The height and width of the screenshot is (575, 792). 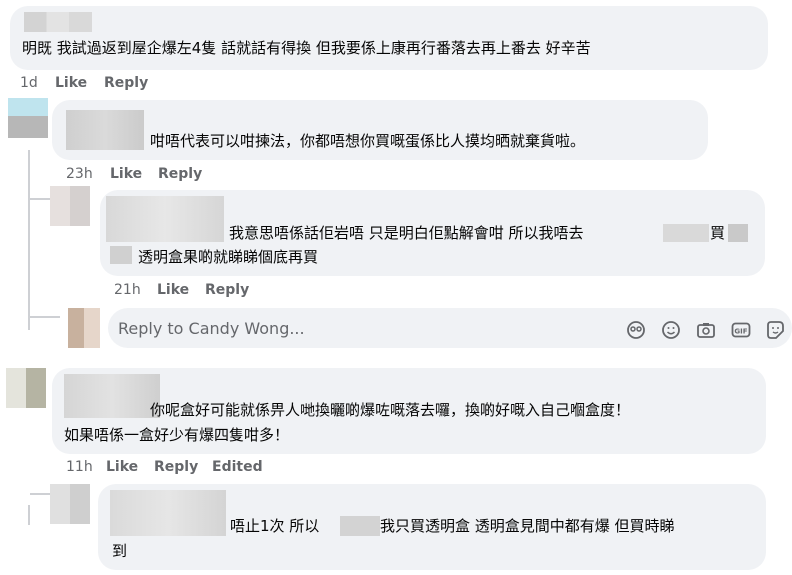 I want to click on gif-icon: GIF, so click(x=741, y=330).